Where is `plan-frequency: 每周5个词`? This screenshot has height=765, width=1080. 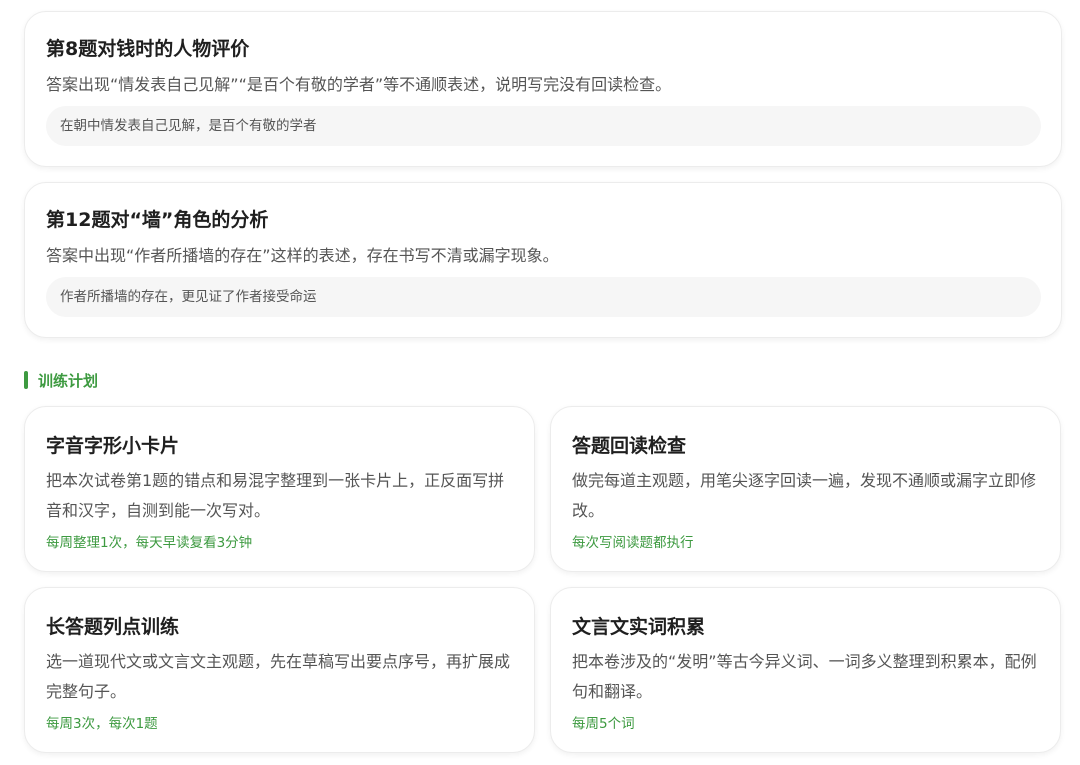
plan-frequency: 每周5个词 is located at coordinates (603, 724).